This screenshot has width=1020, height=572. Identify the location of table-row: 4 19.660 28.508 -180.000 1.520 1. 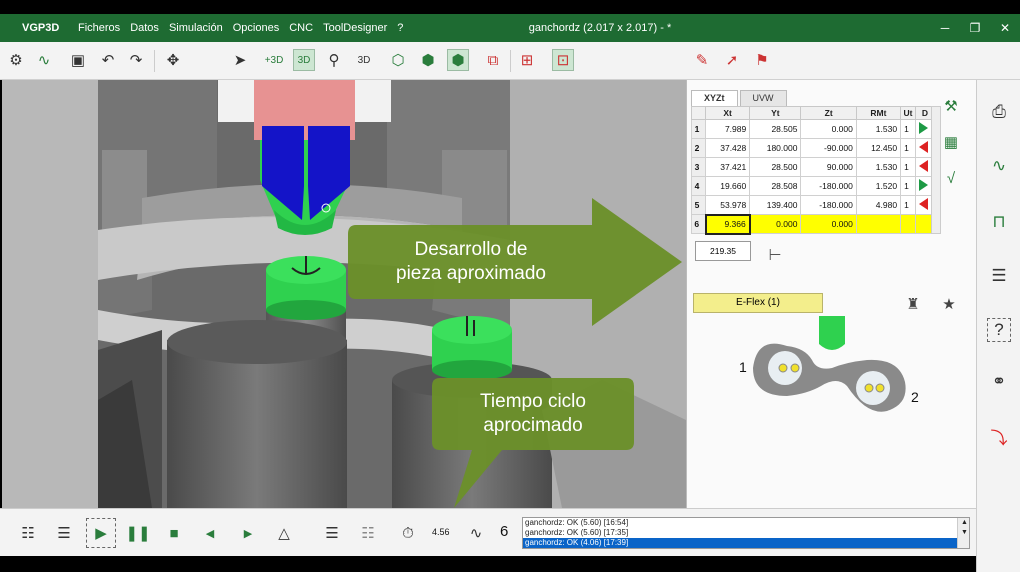
(813, 186).